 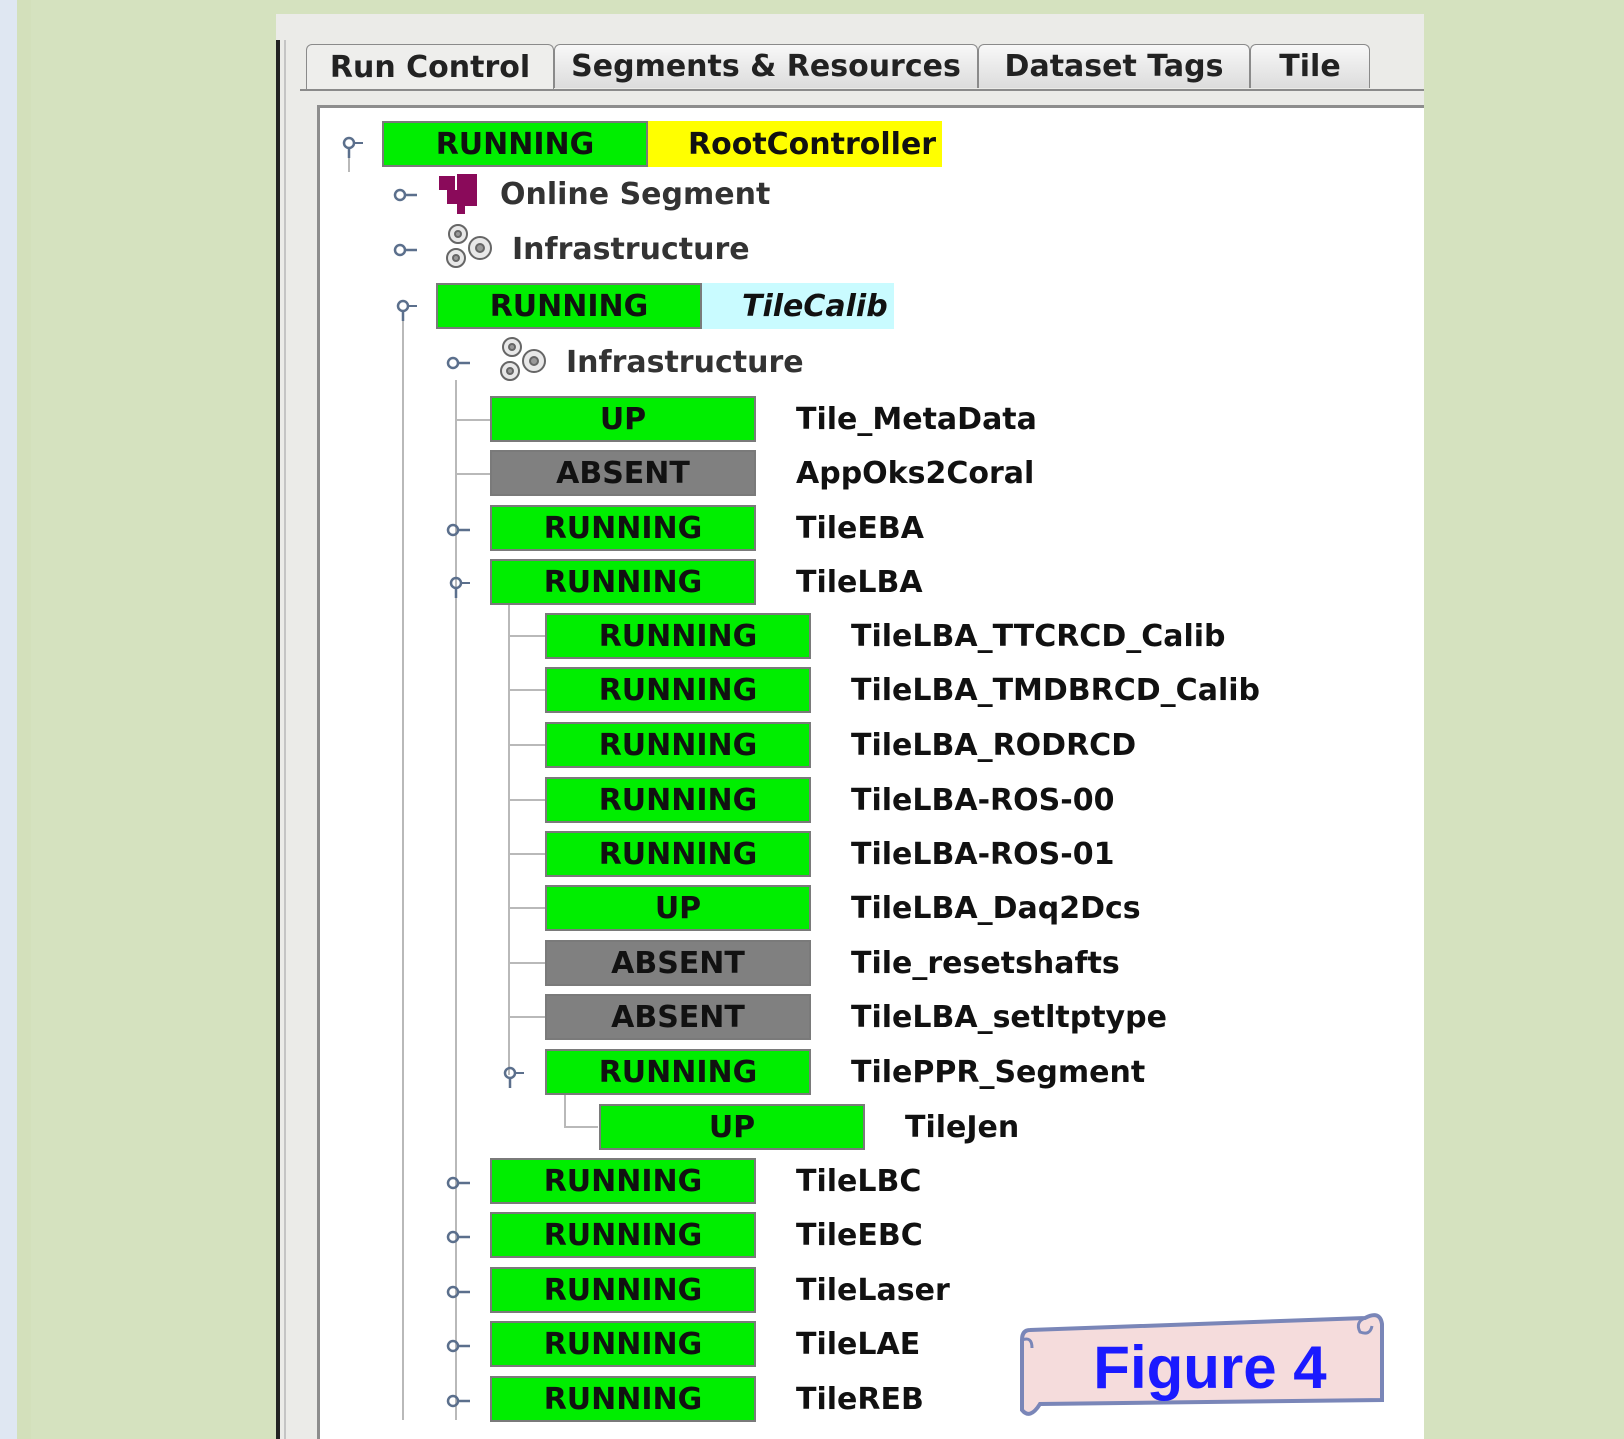 What do you see at coordinates (459, 1183) in the screenshot?
I see `expand-tilelbc-icon` at bounding box center [459, 1183].